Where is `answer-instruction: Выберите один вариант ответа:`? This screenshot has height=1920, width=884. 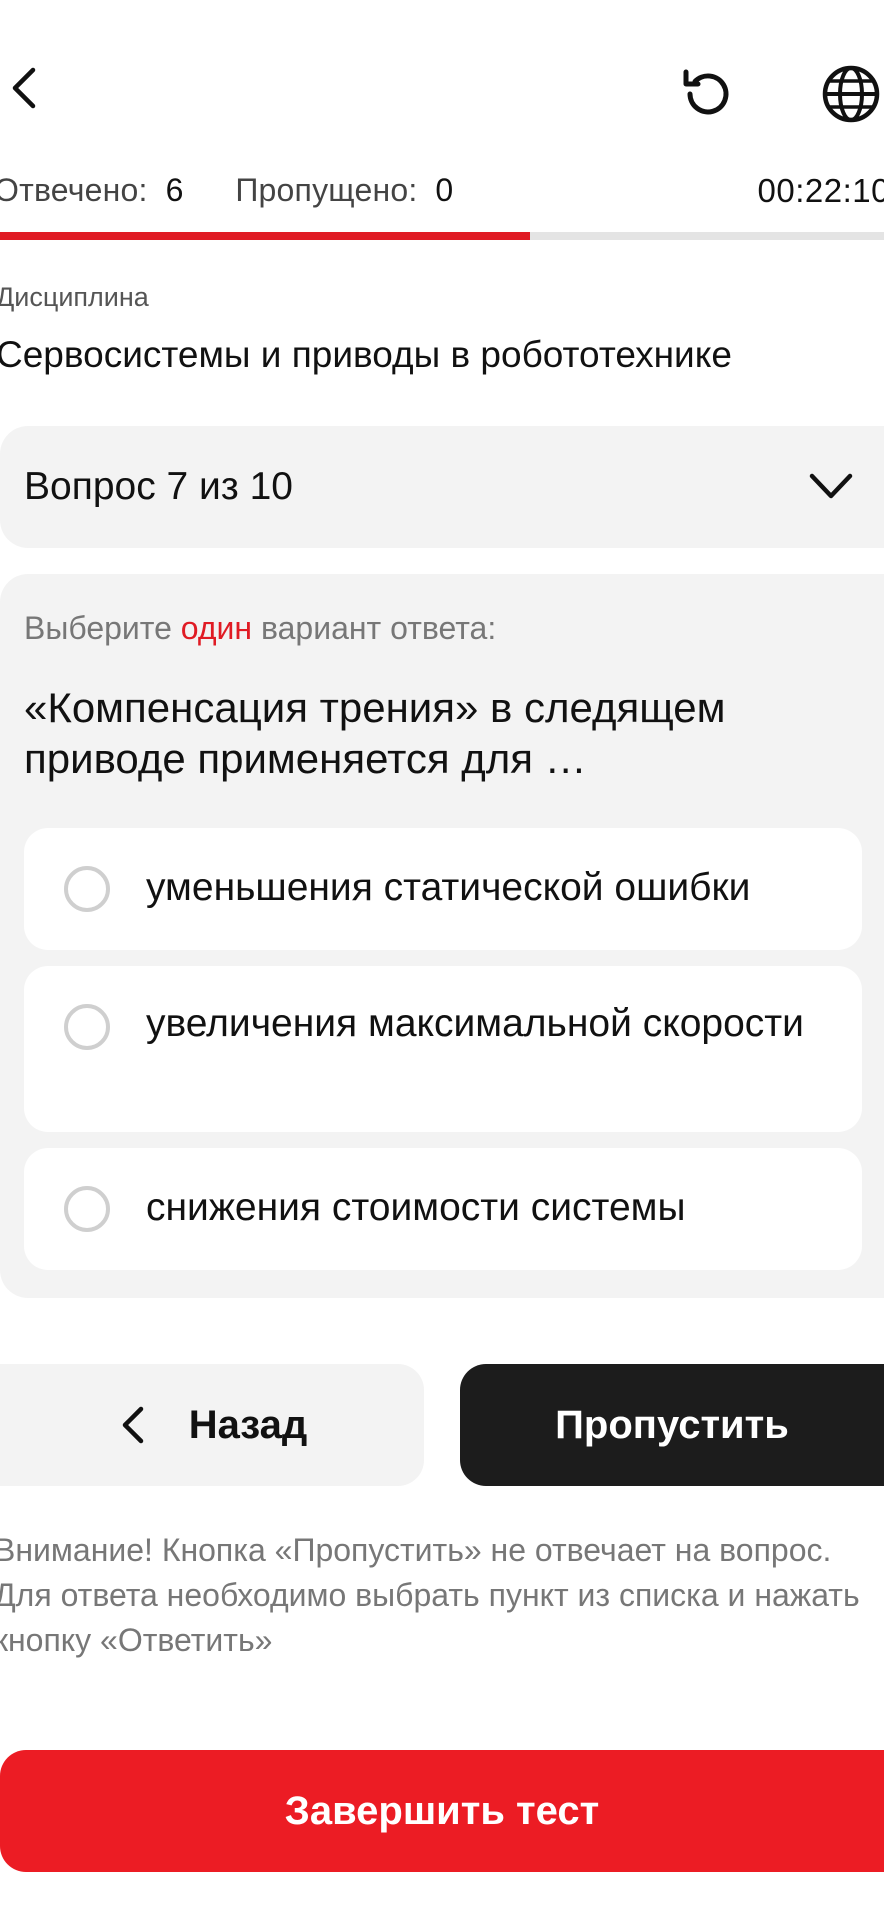
answer-instruction: Выберите один вариант ответа: is located at coordinates (260, 628).